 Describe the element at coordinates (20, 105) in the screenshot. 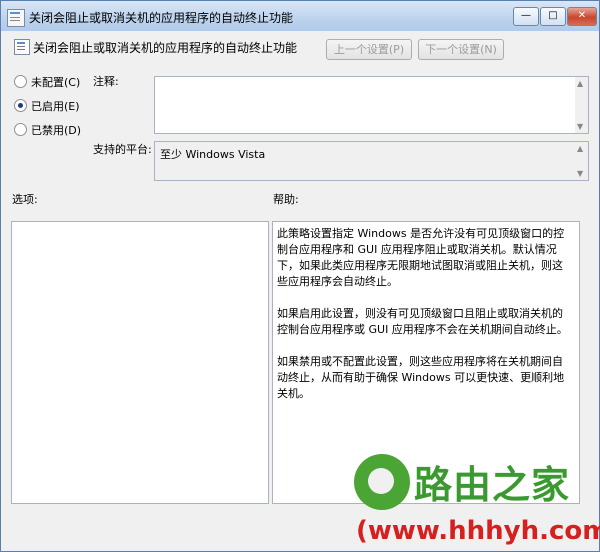

I see `radio-circle-selected` at that location.